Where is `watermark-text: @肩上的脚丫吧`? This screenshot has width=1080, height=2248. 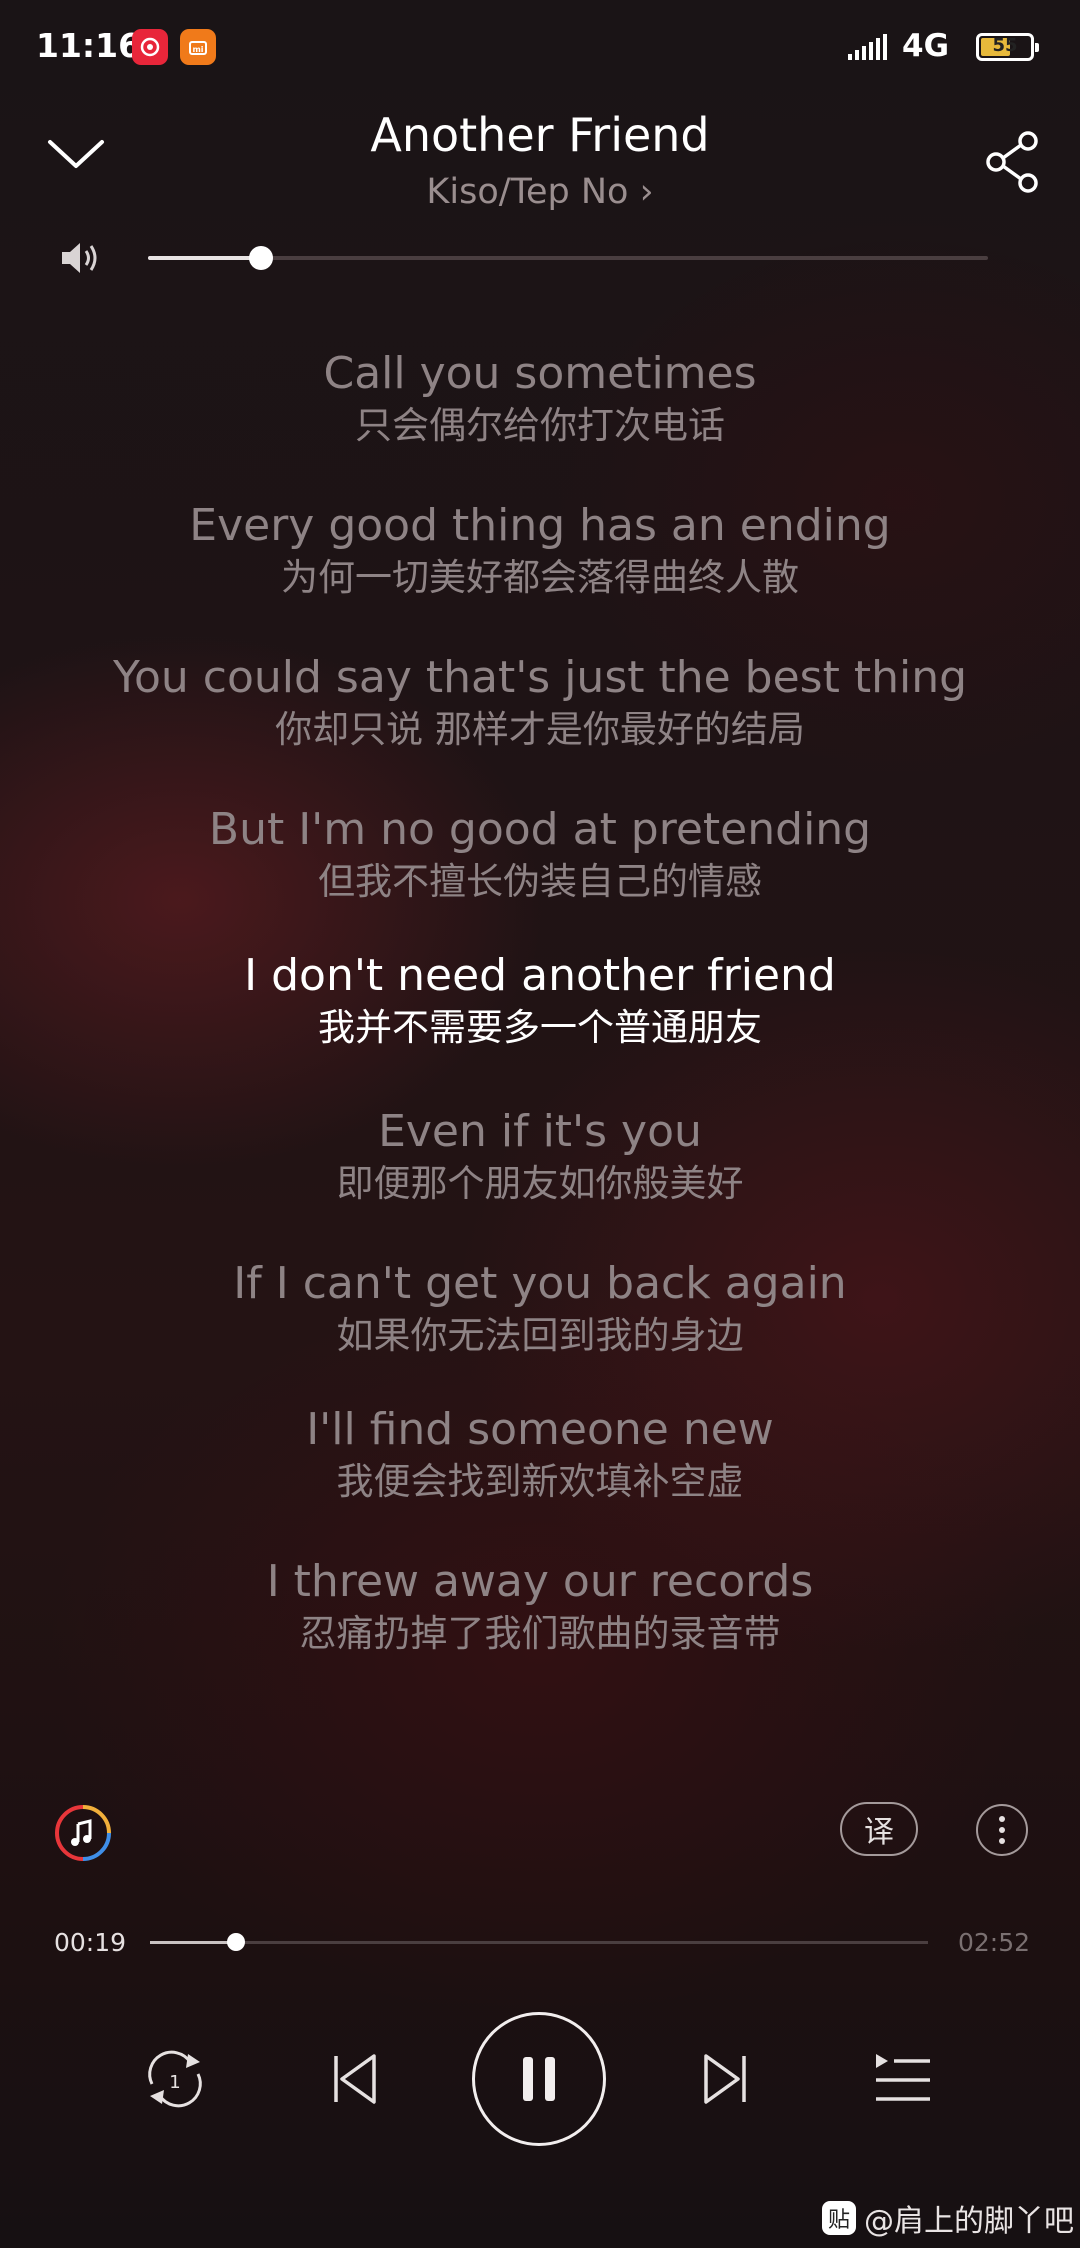
watermark-text: @肩上的脚丫吧 is located at coordinates (969, 2221).